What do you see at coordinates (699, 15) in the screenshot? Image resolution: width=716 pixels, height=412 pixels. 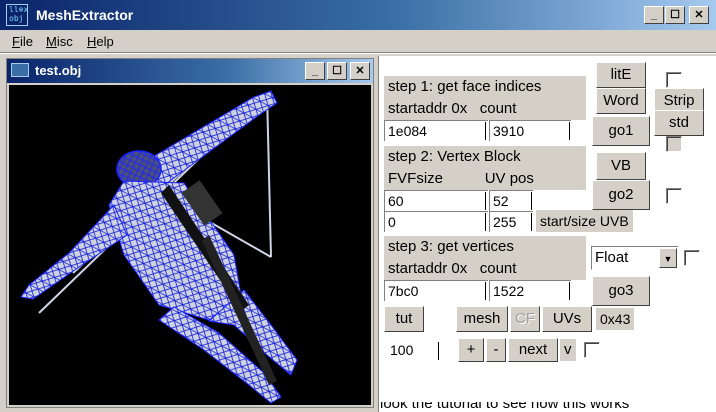 I see `close-button: ✕` at bounding box center [699, 15].